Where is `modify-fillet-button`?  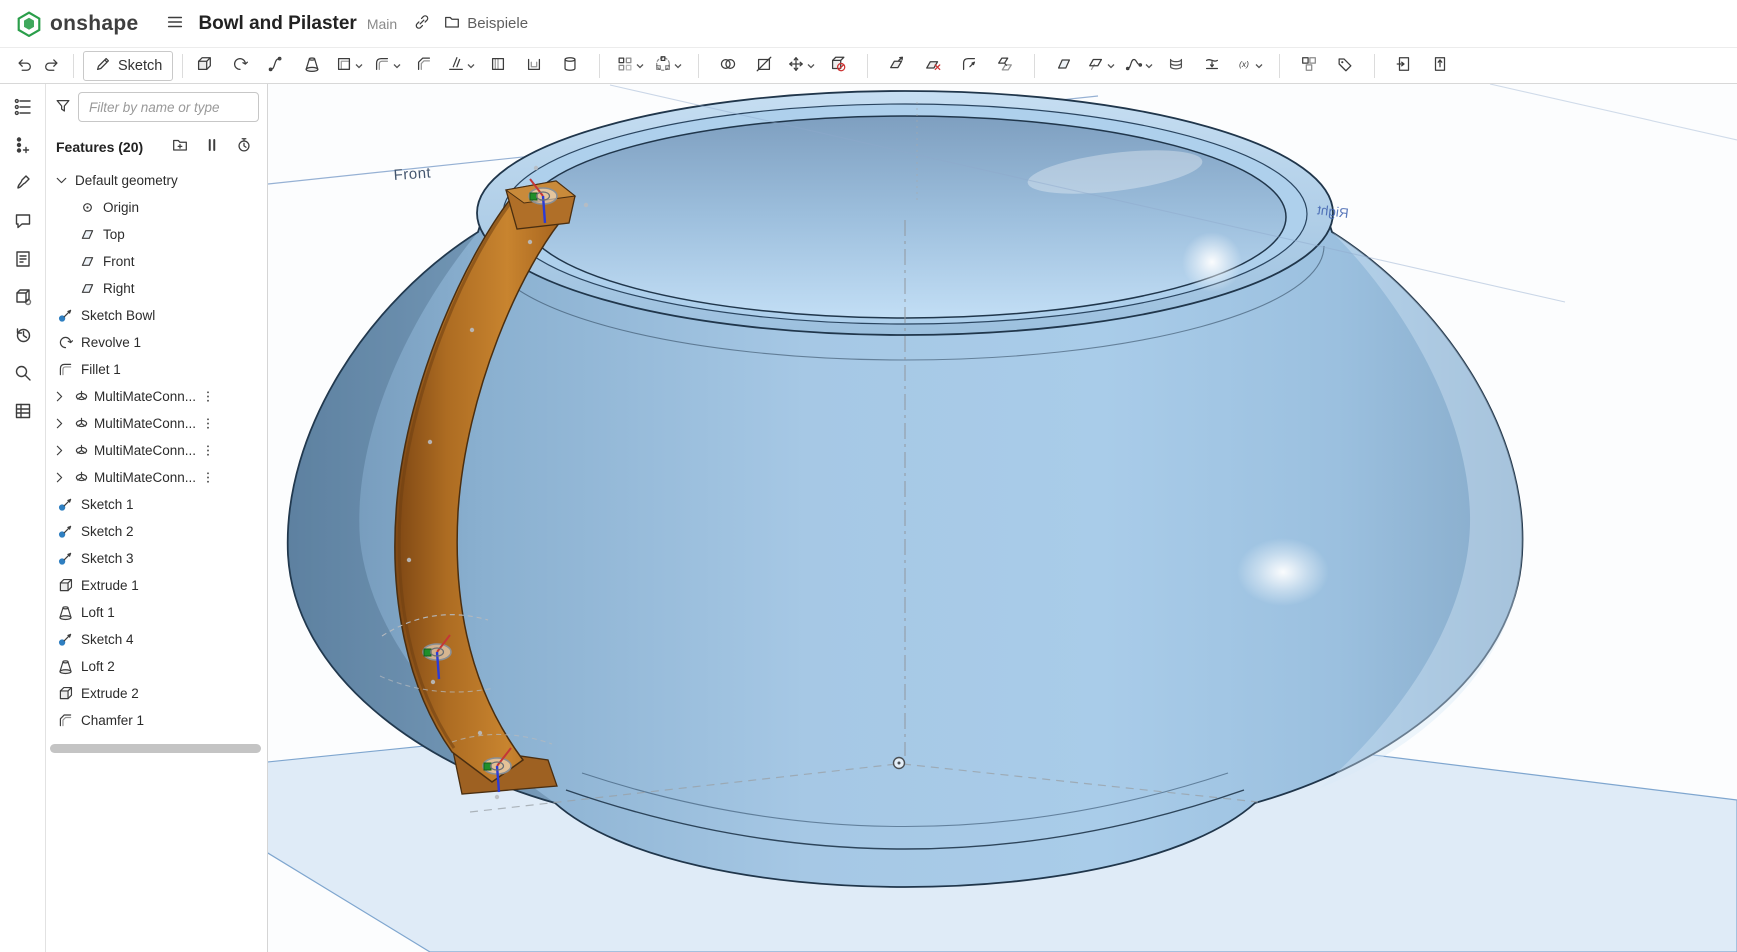
modify-fillet-button is located at coordinates (969, 66).